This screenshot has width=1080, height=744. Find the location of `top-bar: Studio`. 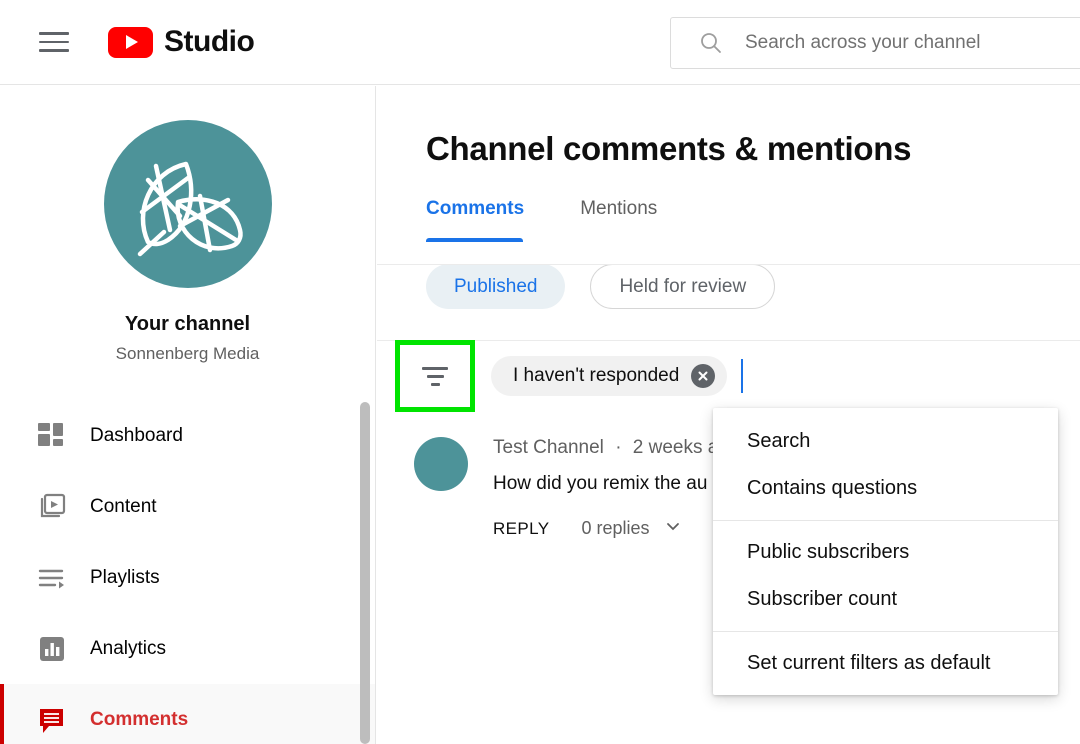

top-bar: Studio is located at coordinates (540, 42).